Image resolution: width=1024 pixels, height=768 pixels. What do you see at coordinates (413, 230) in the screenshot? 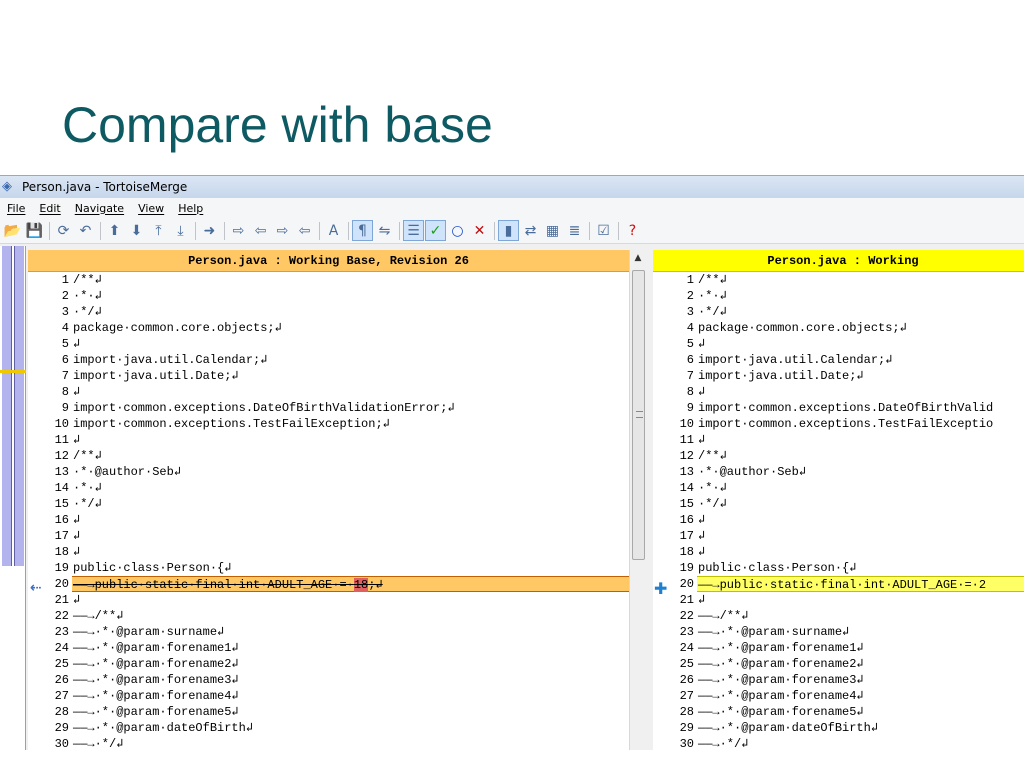
I see `linediff-icon: ☰` at bounding box center [413, 230].